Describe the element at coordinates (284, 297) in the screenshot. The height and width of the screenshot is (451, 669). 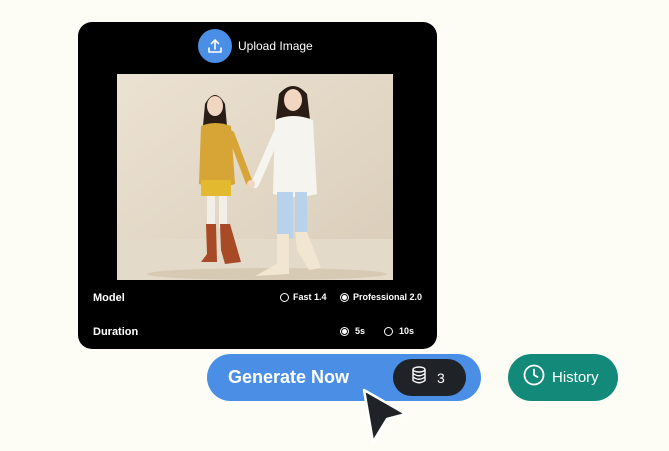
I see `radio-fast` at that location.